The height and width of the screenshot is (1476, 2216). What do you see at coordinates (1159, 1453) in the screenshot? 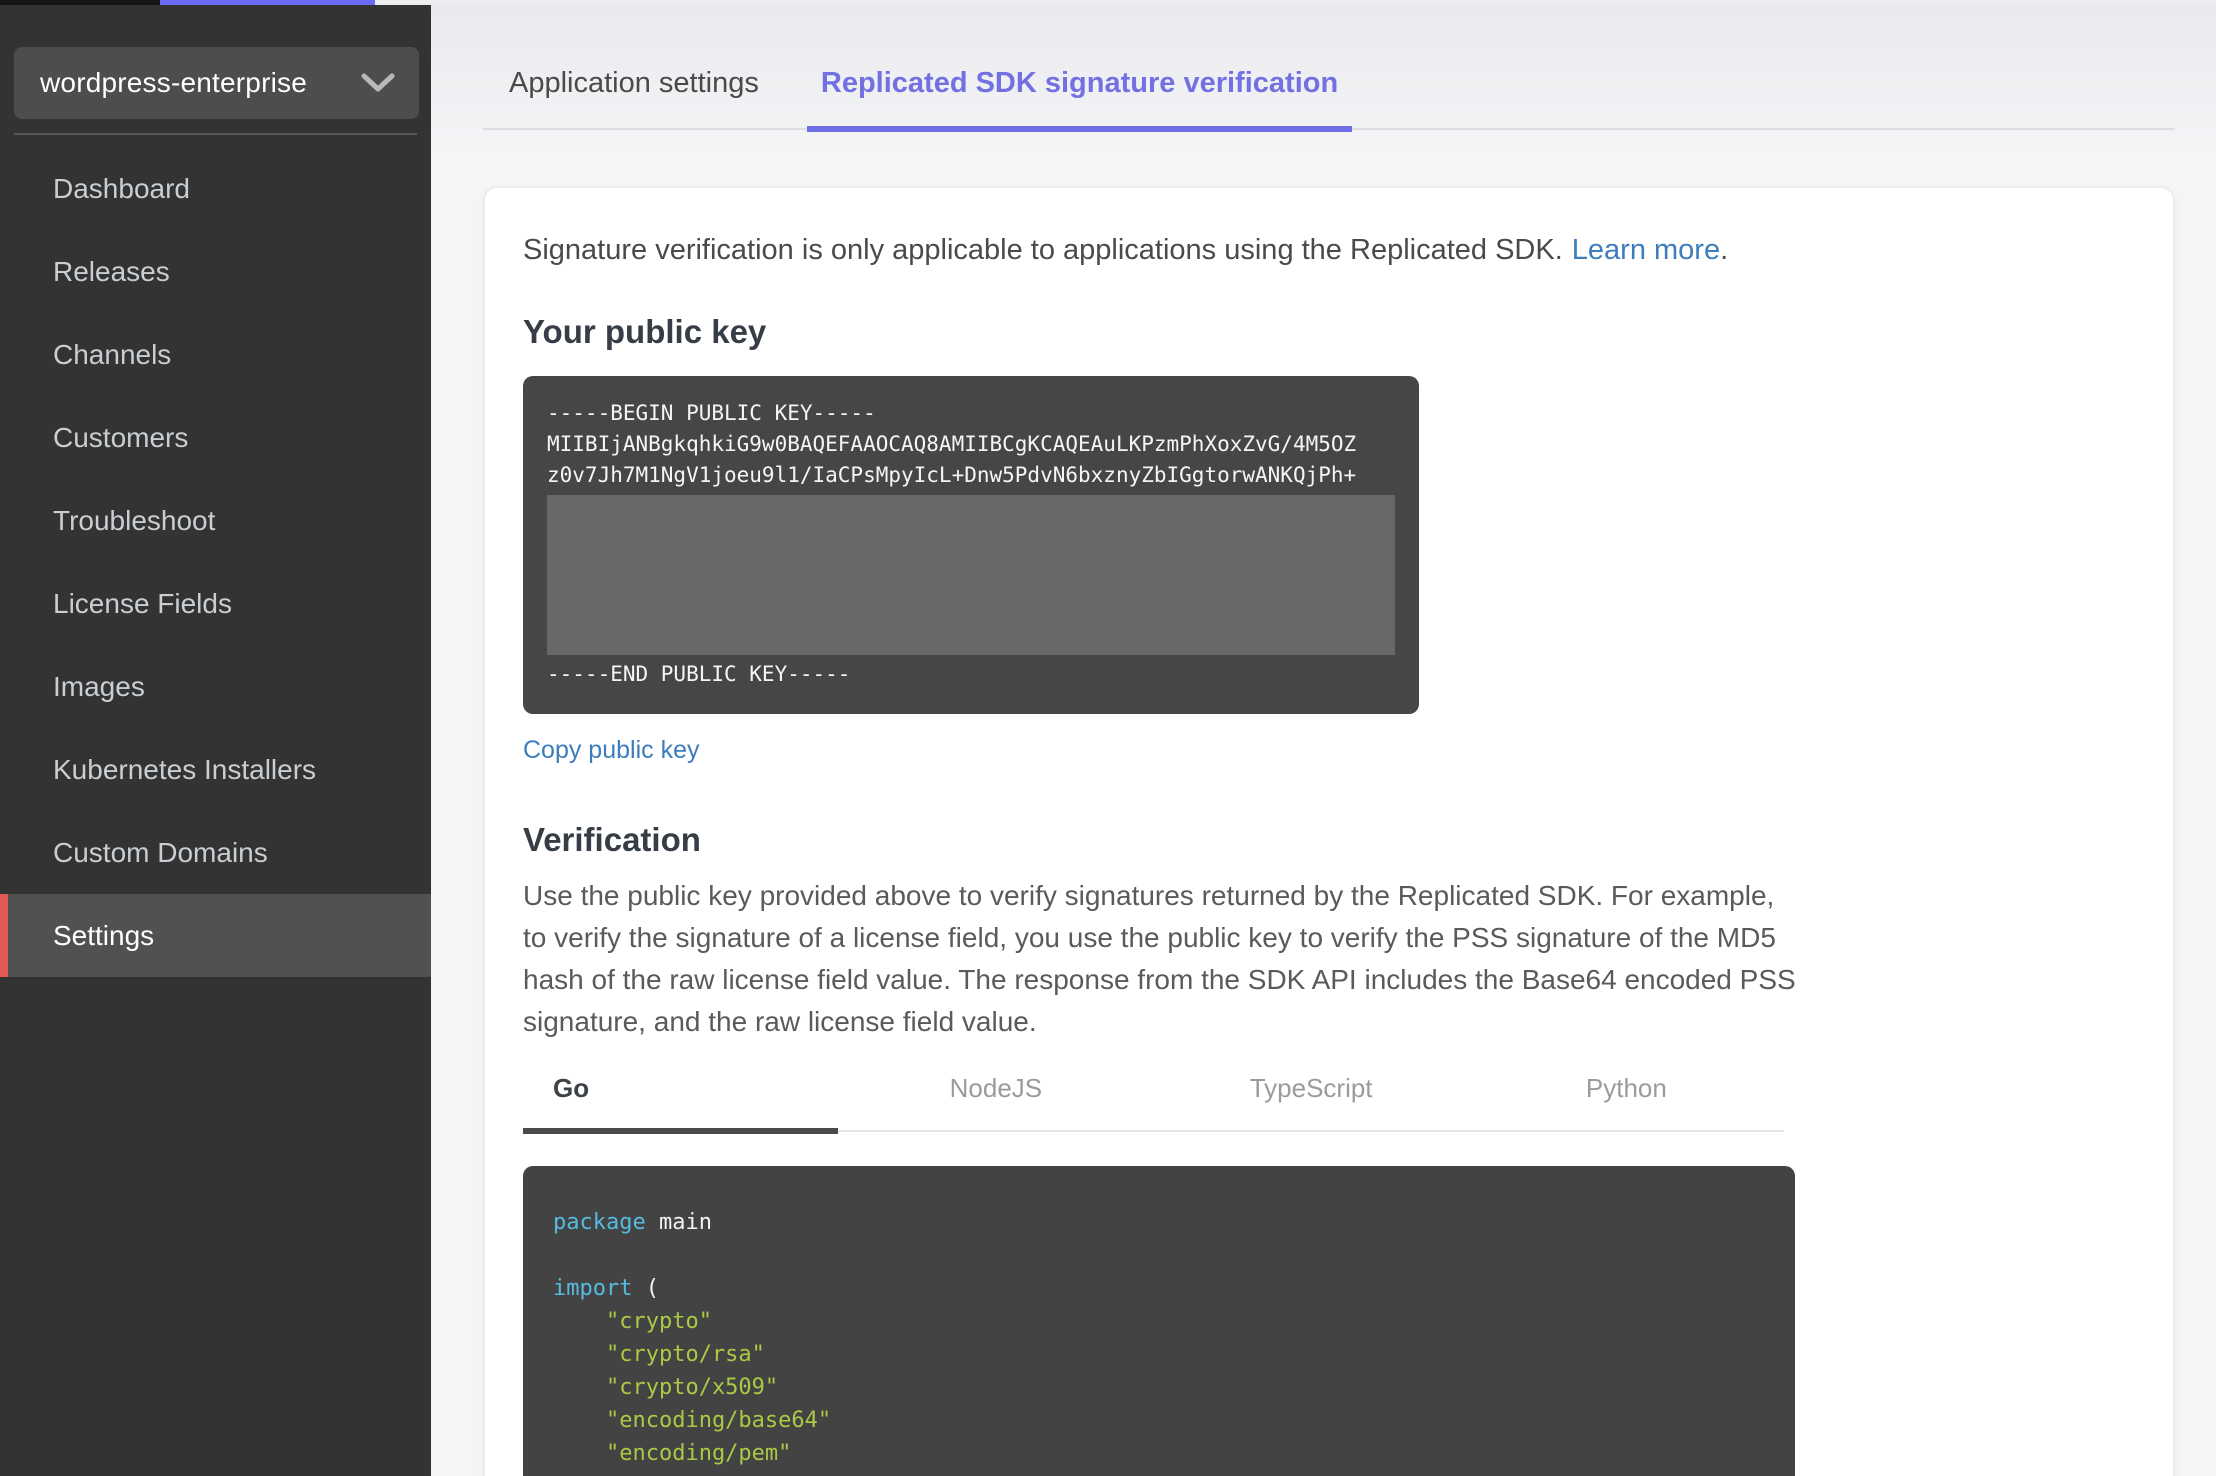
I see `code-line: "encoding/pem"` at bounding box center [1159, 1453].